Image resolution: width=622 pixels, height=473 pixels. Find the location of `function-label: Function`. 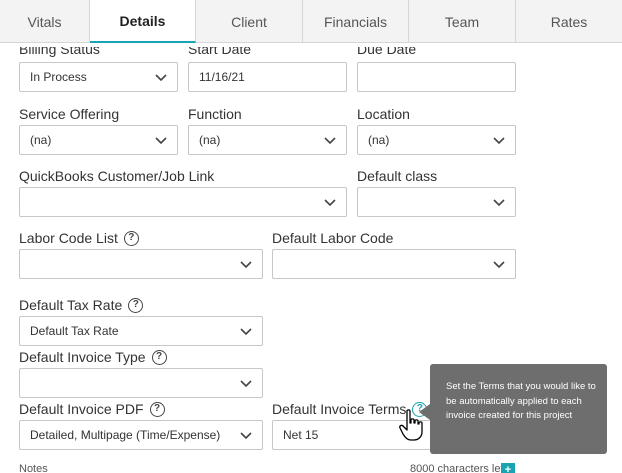

function-label: Function is located at coordinates (215, 114).